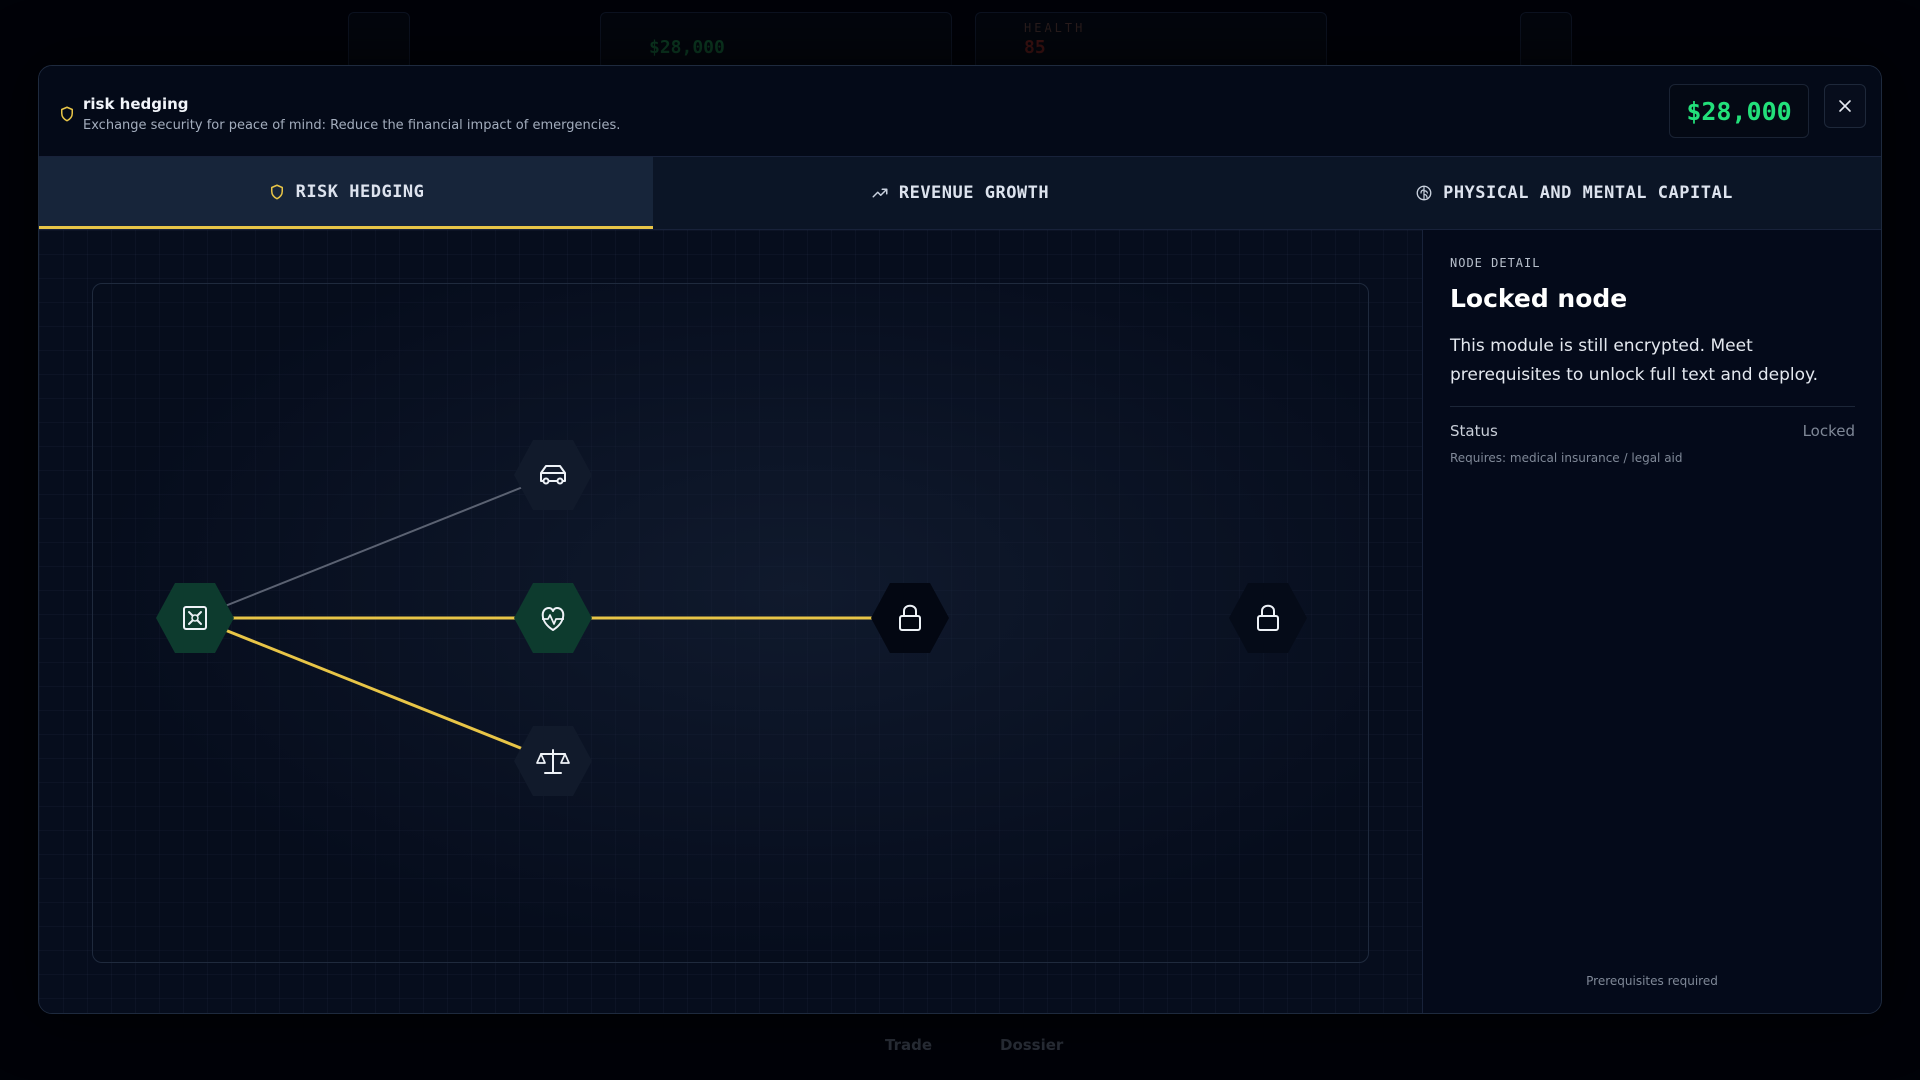 Image resolution: width=1920 pixels, height=1080 pixels. What do you see at coordinates (1539, 298) in the screenshot?
I see `detail-title: Locked node` at bounding box center [1539, 298].